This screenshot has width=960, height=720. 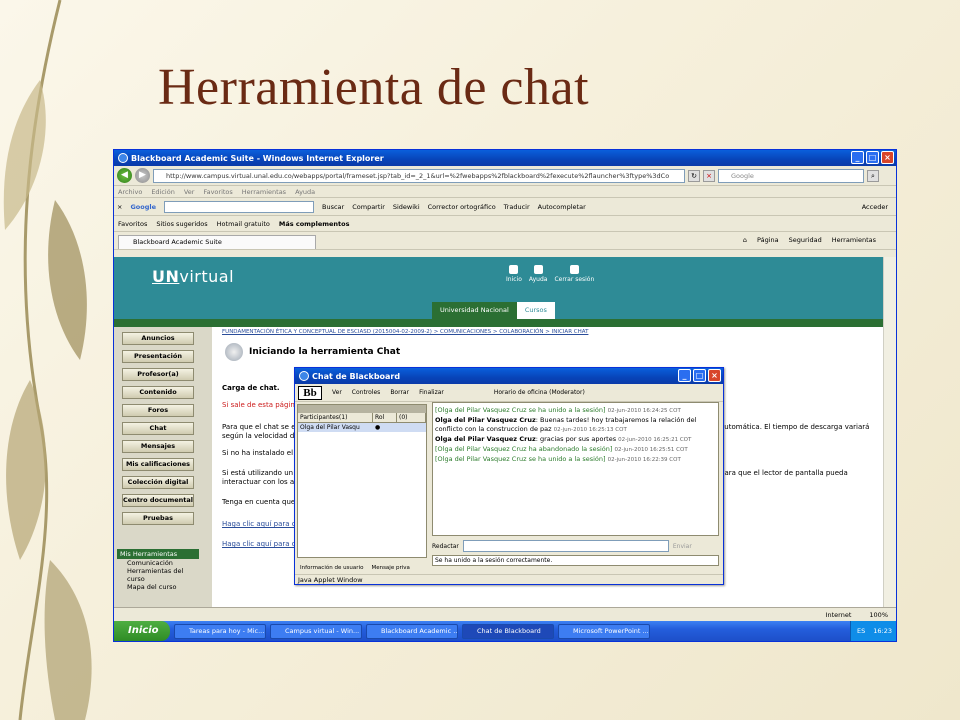 What do you see at coordinates (158, 446) in the screenshot?
I see `nav-mensajes: Mensajes` at bounding box center [158, 446].